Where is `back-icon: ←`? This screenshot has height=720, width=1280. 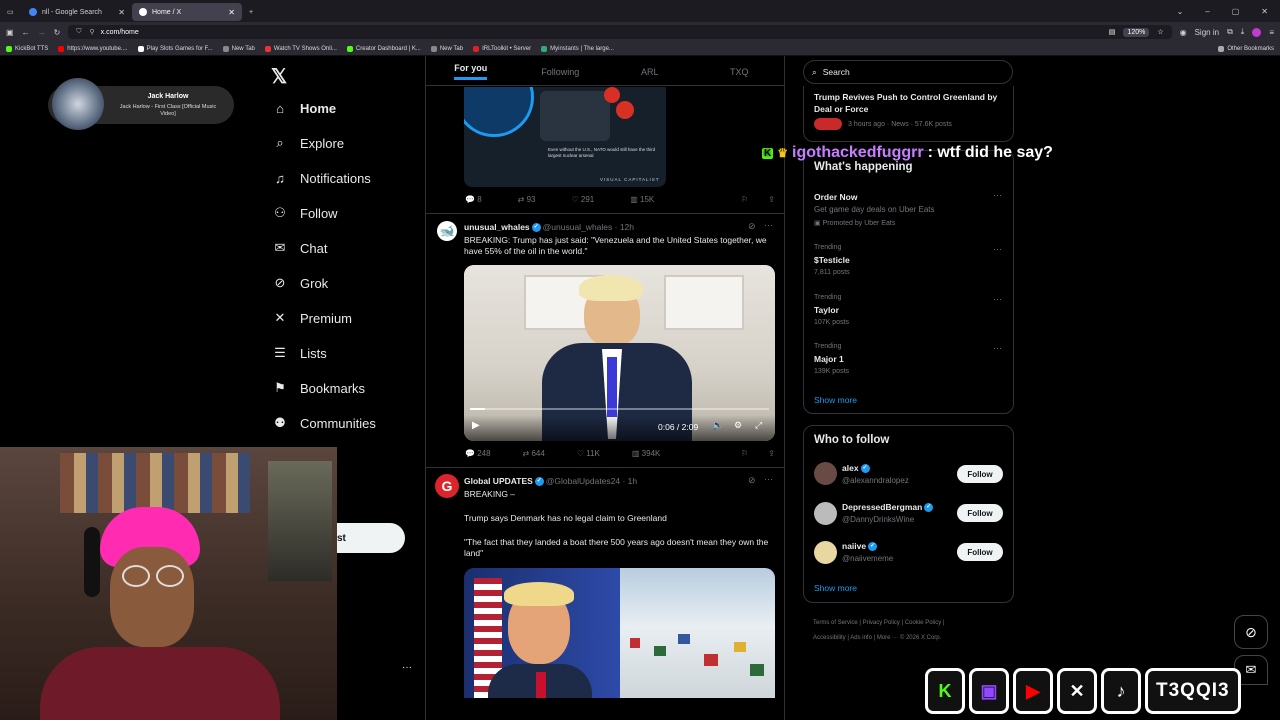 back-icon: ← is located at coordinates (26, 32).